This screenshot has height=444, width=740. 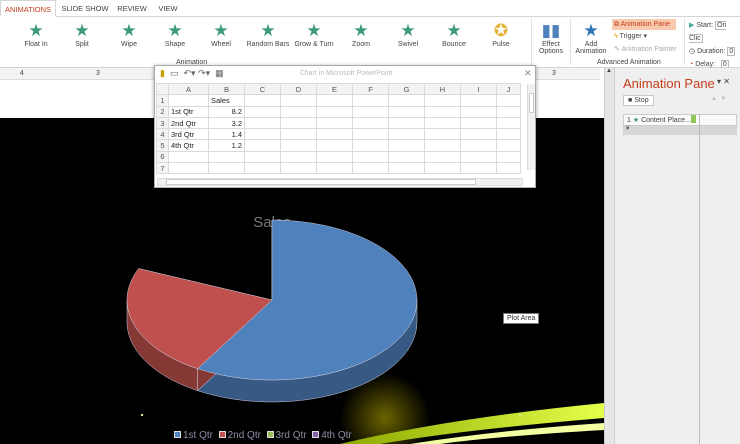 I want to click on column-header: G, so click(x=406, y=89).